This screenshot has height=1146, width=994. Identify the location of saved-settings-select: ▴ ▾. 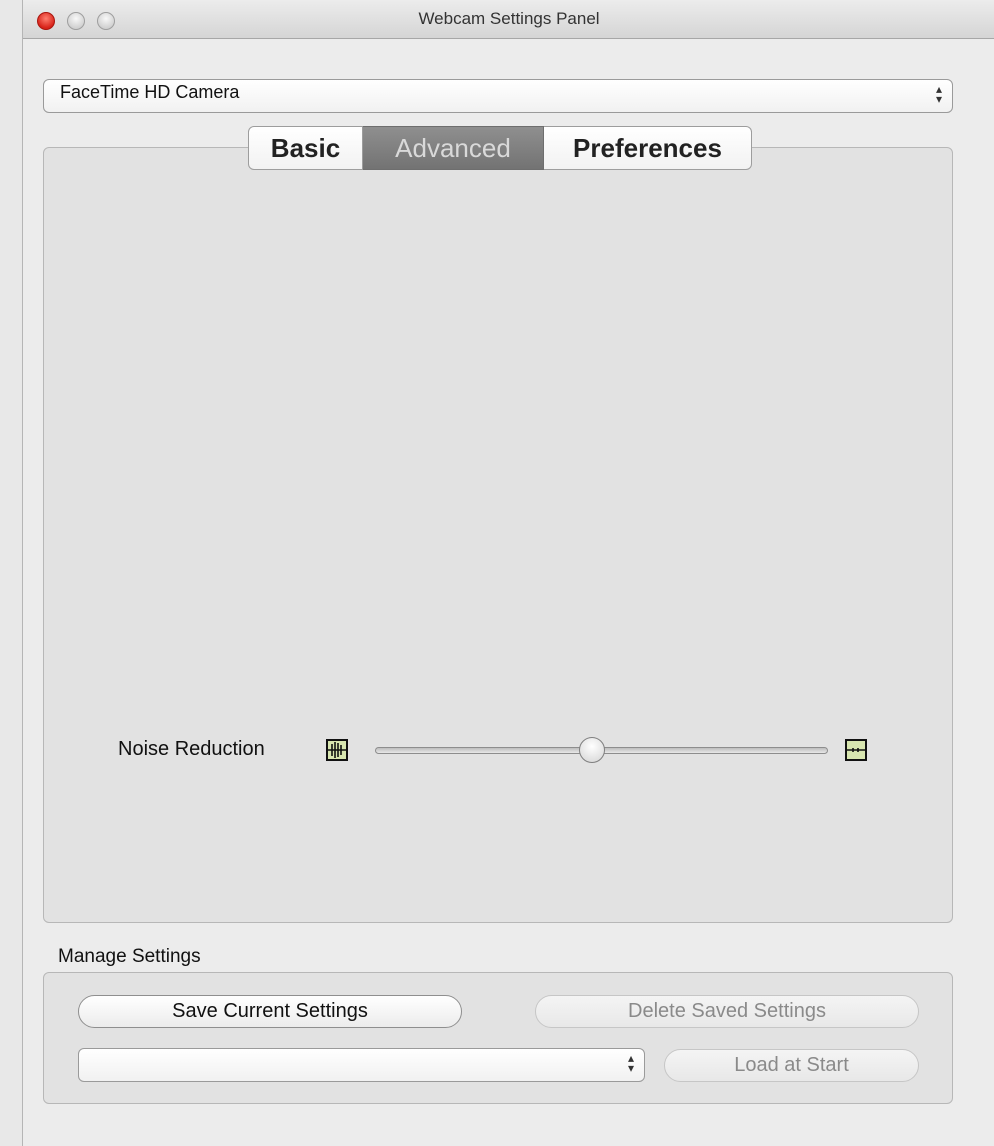
(361, 1065).